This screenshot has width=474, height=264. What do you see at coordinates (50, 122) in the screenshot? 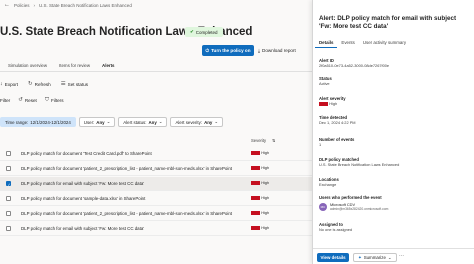
I see `time-range-value: 12/1/2024-12/1/2024` at bounding box center [50, 122].